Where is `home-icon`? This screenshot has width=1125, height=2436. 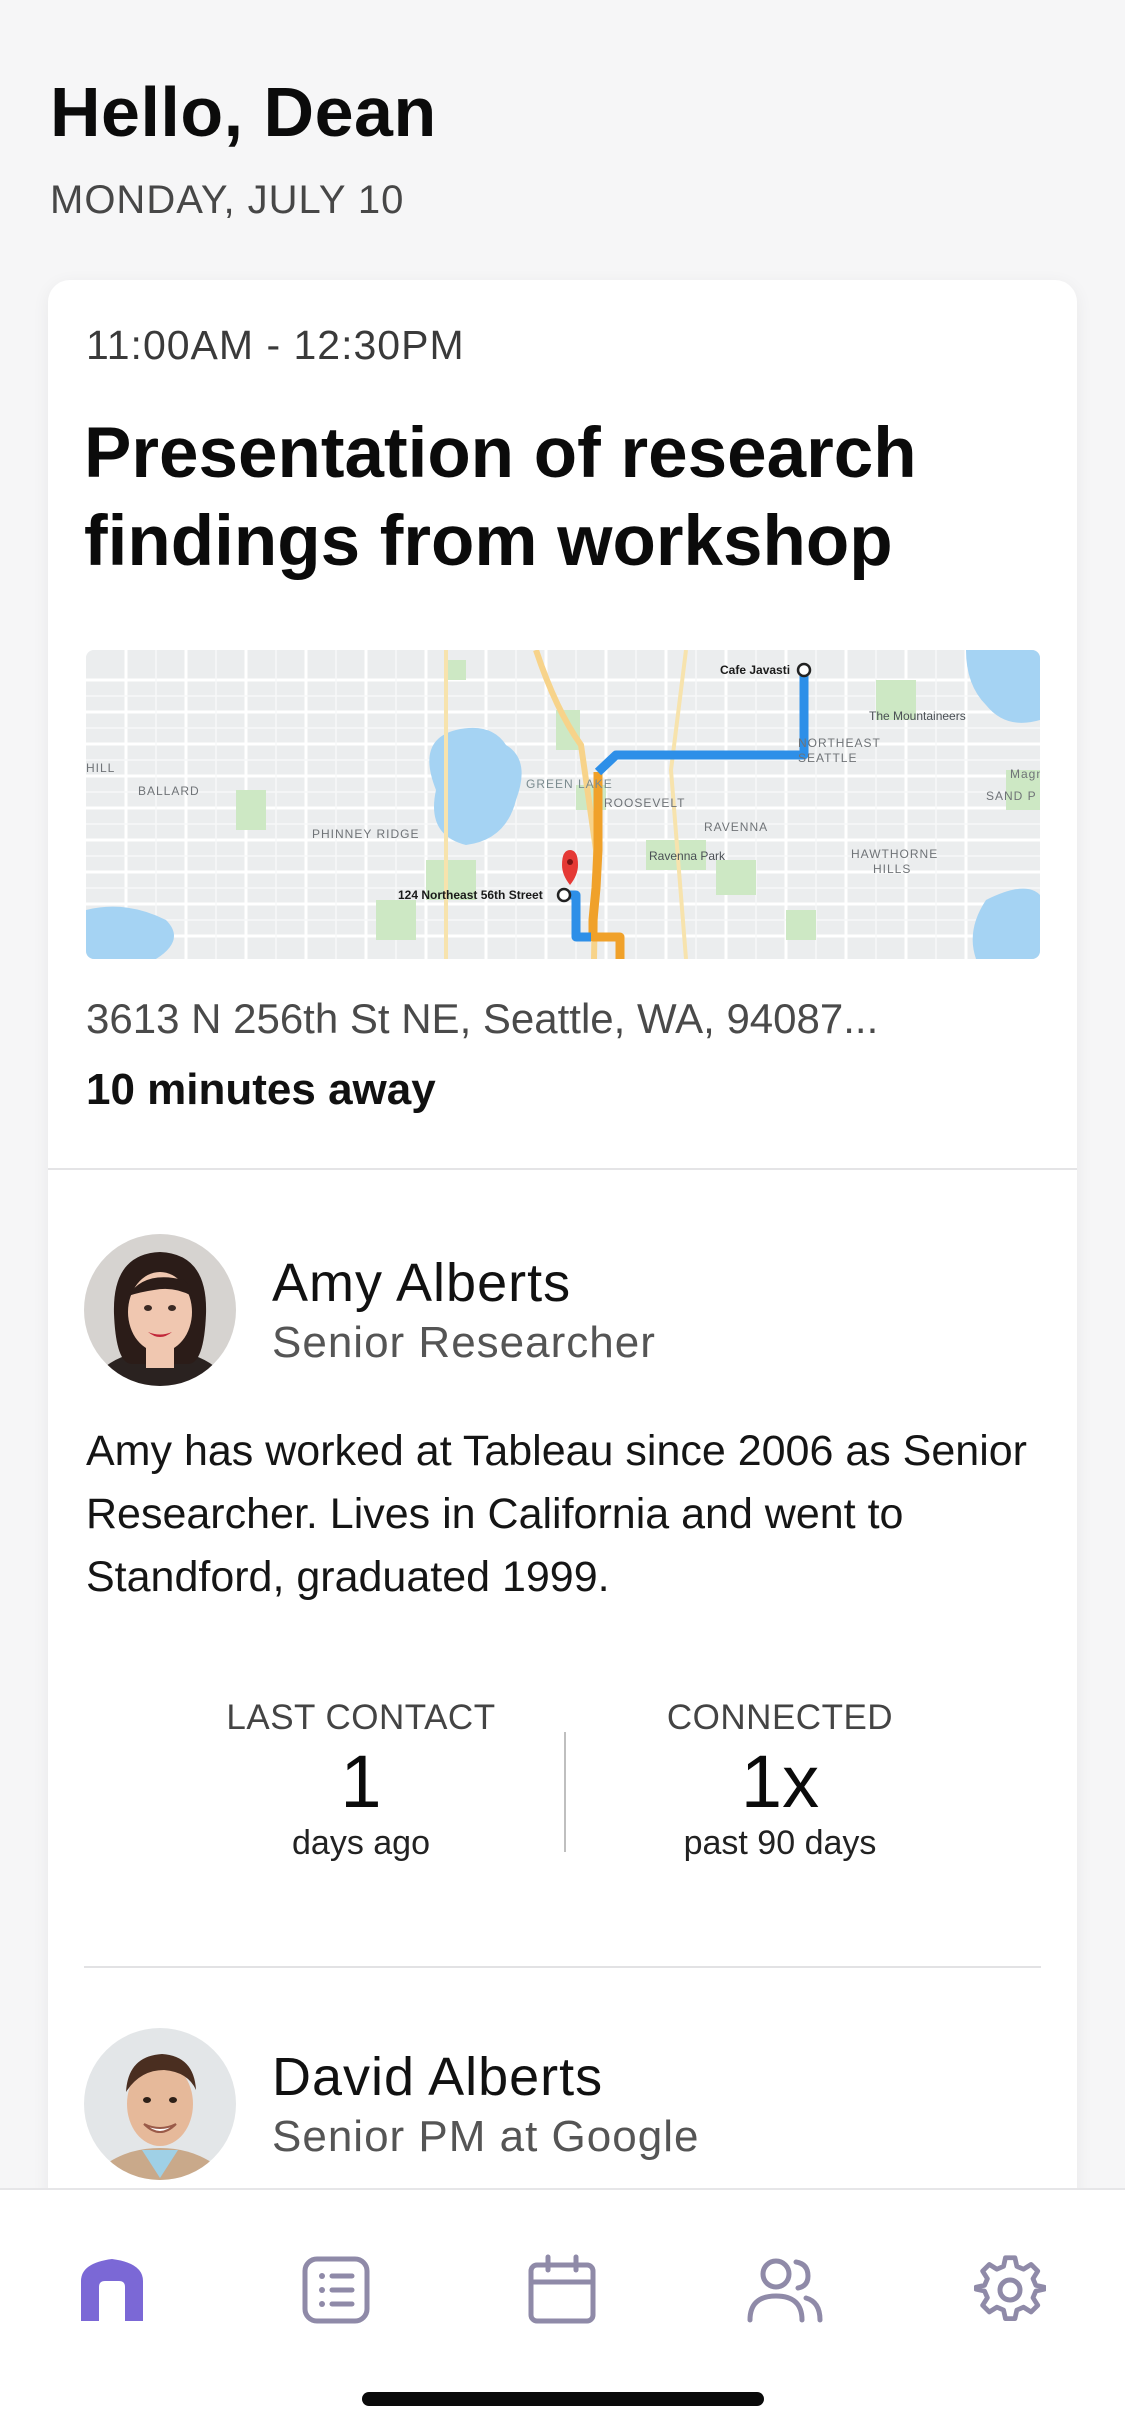 home-icon is located at coordinates (112, 2290).